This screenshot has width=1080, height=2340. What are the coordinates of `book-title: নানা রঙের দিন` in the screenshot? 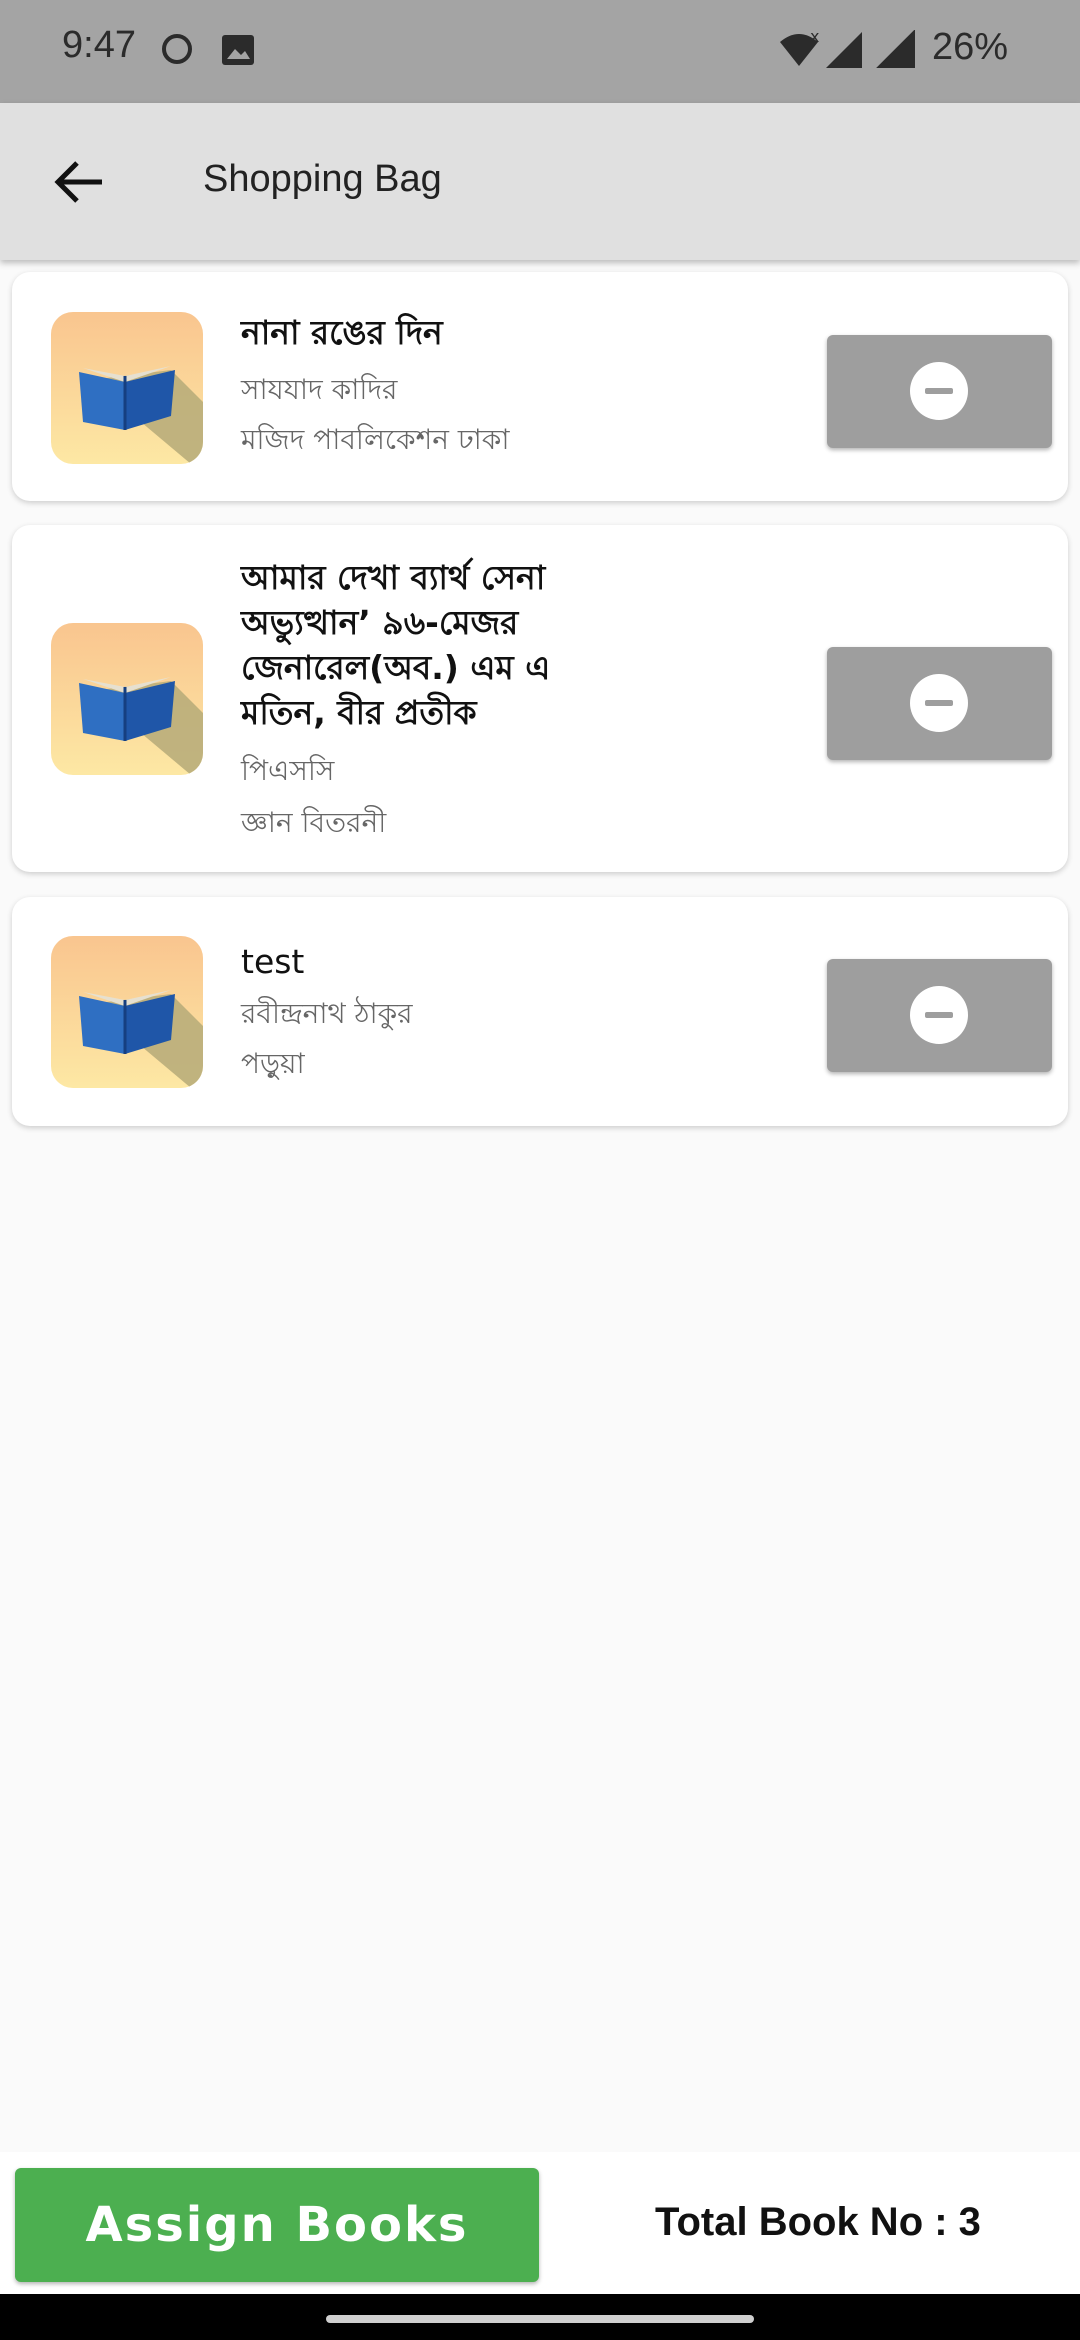 It's located at (342, 332).